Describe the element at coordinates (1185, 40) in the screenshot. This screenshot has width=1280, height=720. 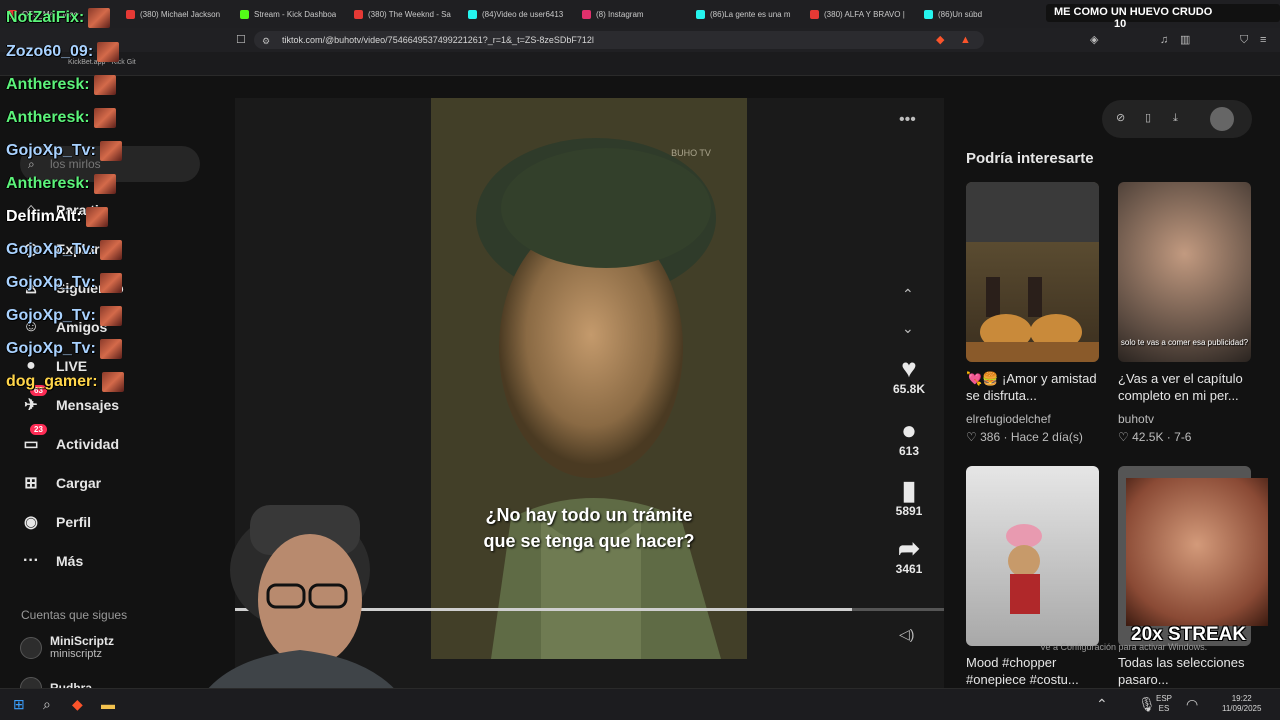
I see `sidebar-icon: ▥` at that location.